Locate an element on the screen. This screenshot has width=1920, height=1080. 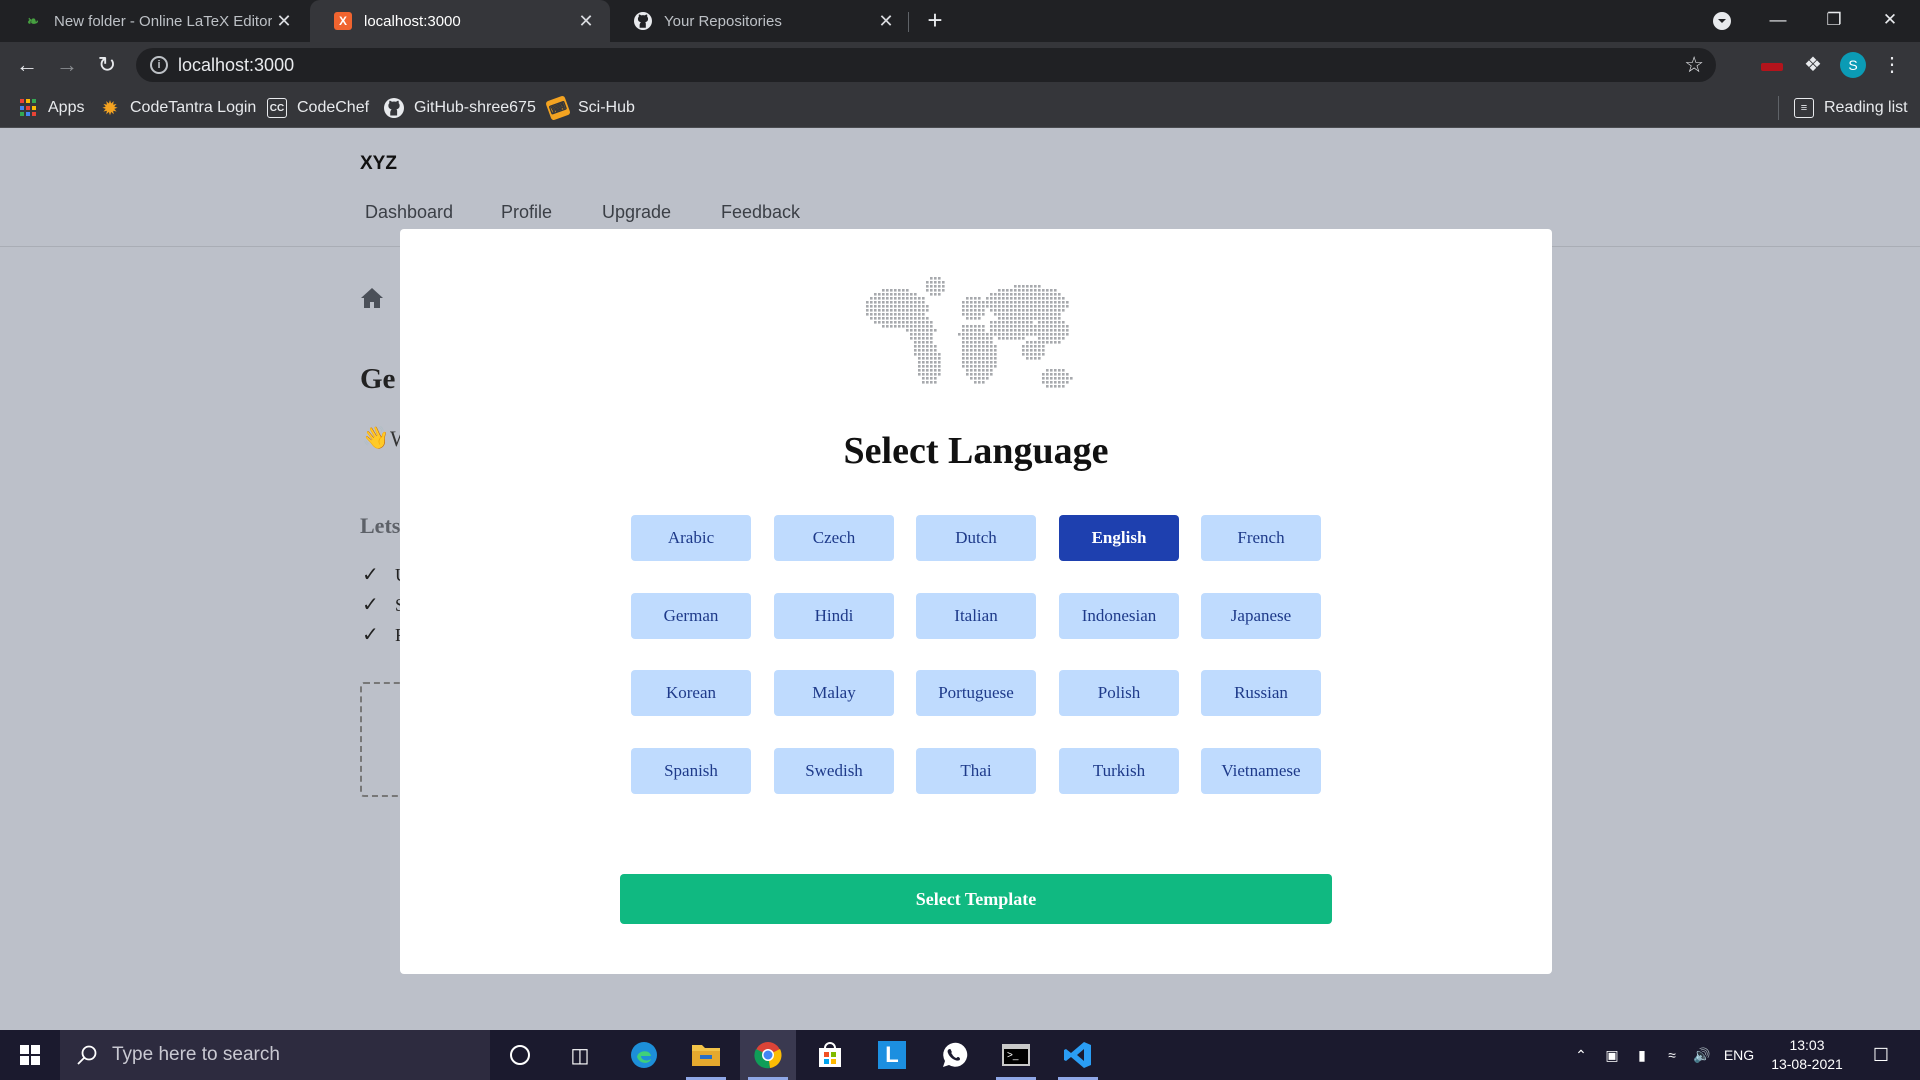
language-button-portuguese: Portuguese is located at coordinates (976, 693).